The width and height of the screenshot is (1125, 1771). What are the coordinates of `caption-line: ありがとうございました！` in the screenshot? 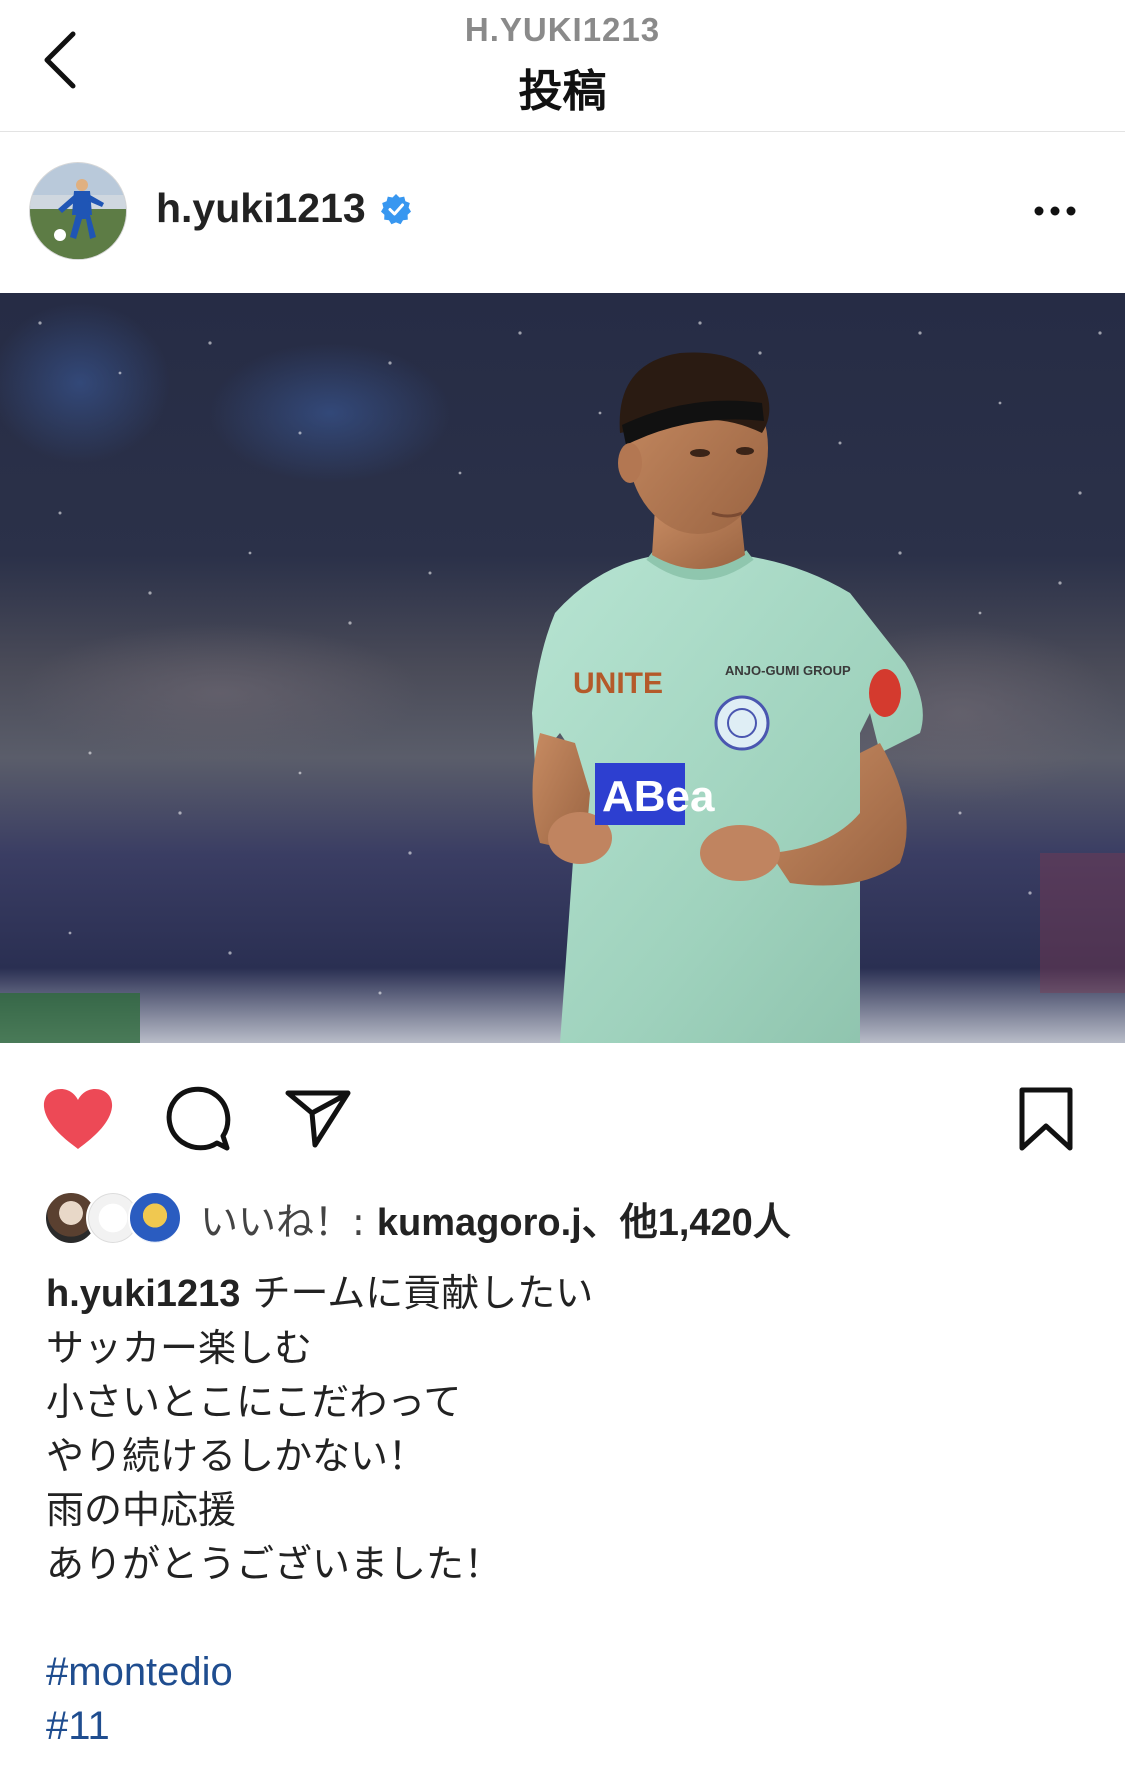 It's located at (274, 1564).